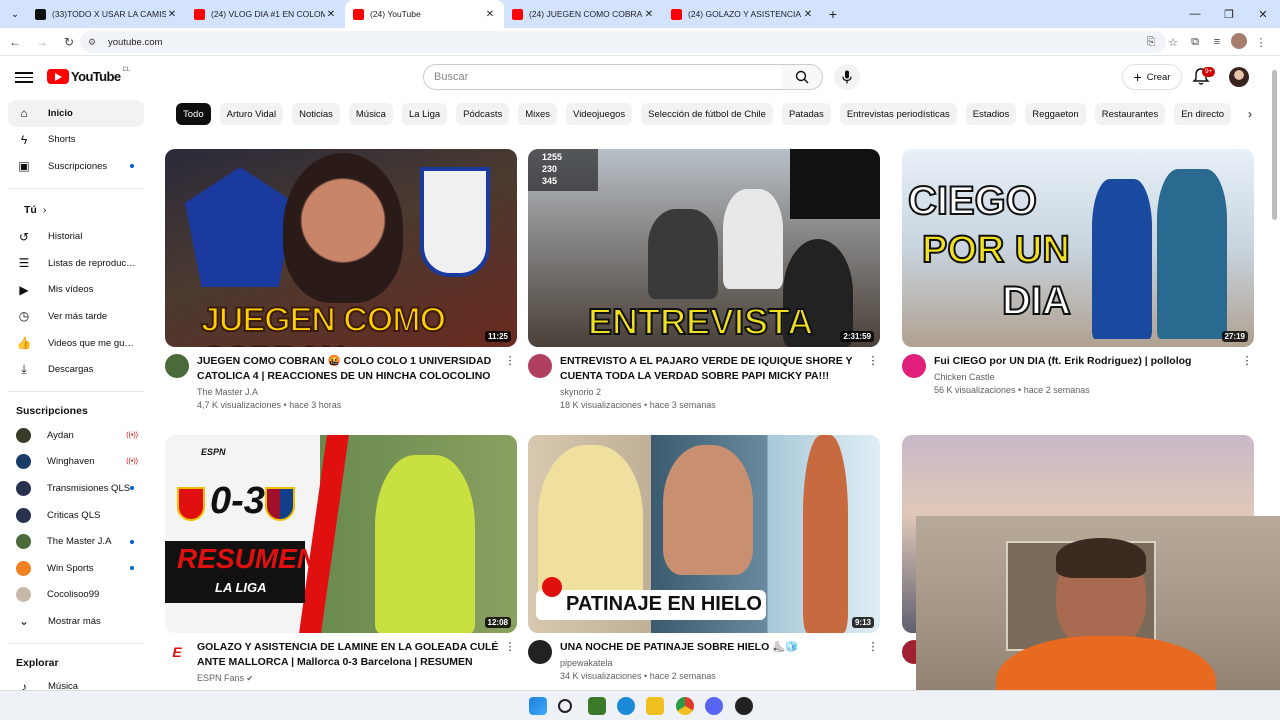 The height and width of the screenshot is (720, 1280). I want to click on bookmark-star-icon: ☆, so click(1173, 42).